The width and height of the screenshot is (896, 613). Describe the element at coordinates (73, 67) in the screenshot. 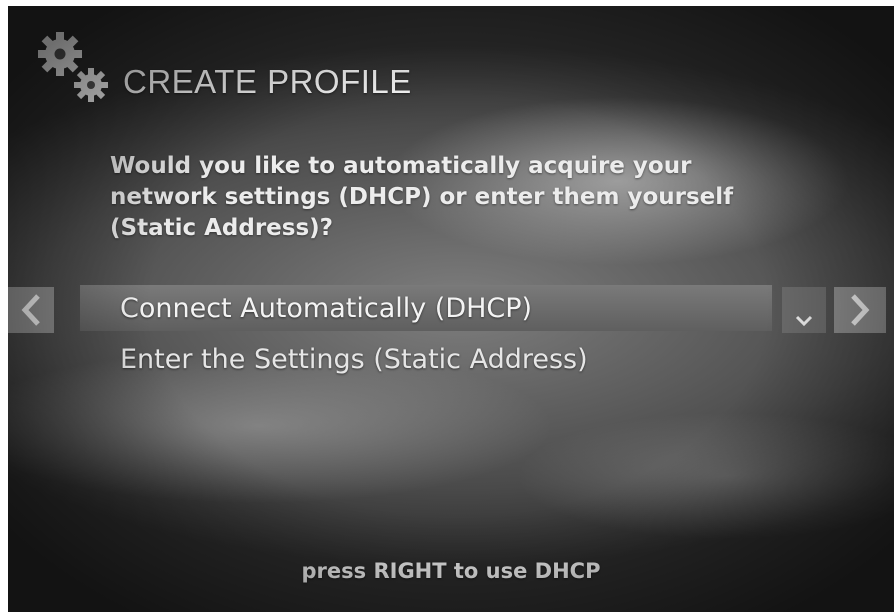

I see `gears-icon` at that location.